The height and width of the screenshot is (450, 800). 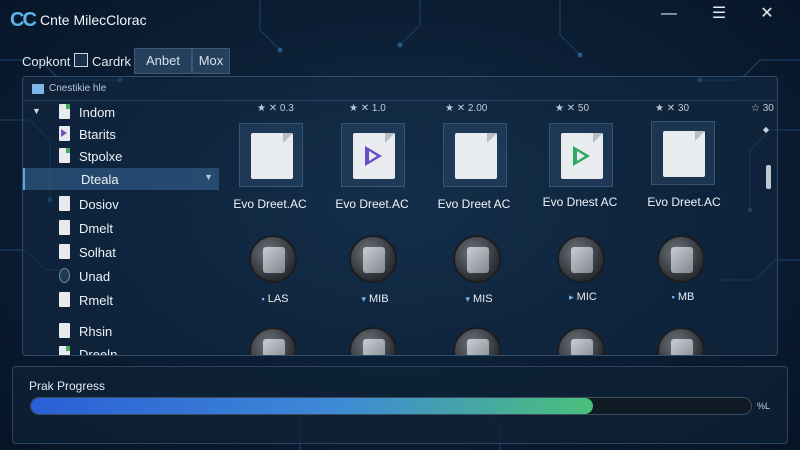 I want to click on sidebar-item-label: Rmelt, so click(x=96, y=300).